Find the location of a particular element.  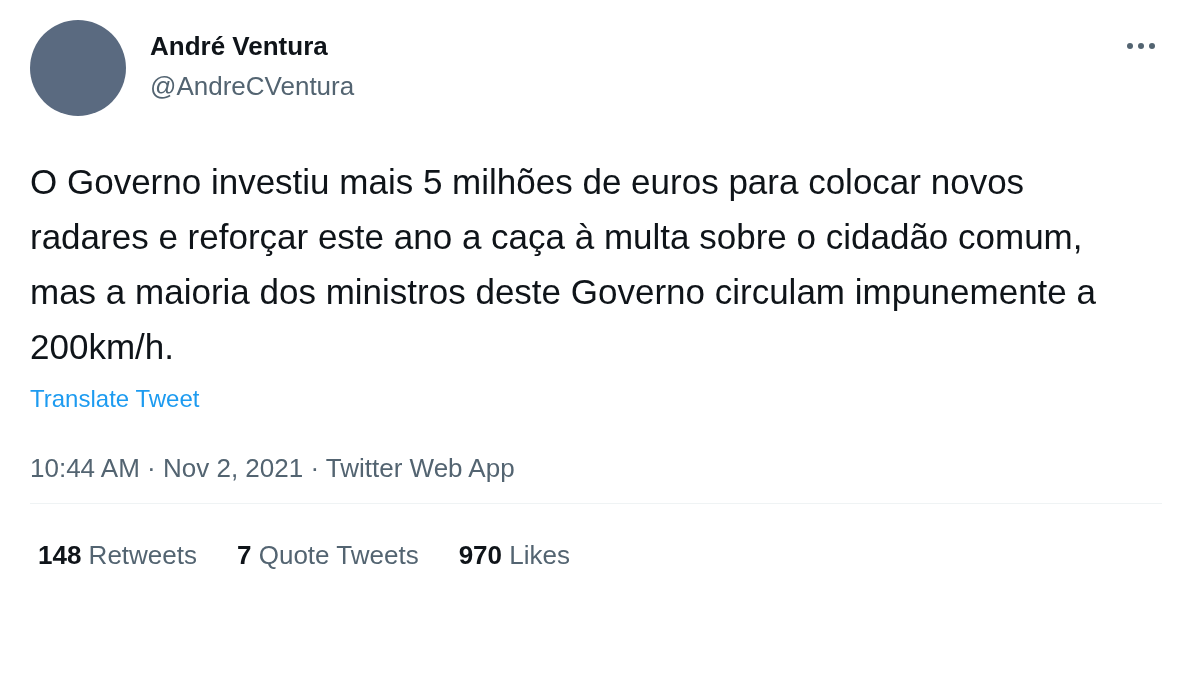

stat-link: 148 Retweets is located at coordinates (117, 555).